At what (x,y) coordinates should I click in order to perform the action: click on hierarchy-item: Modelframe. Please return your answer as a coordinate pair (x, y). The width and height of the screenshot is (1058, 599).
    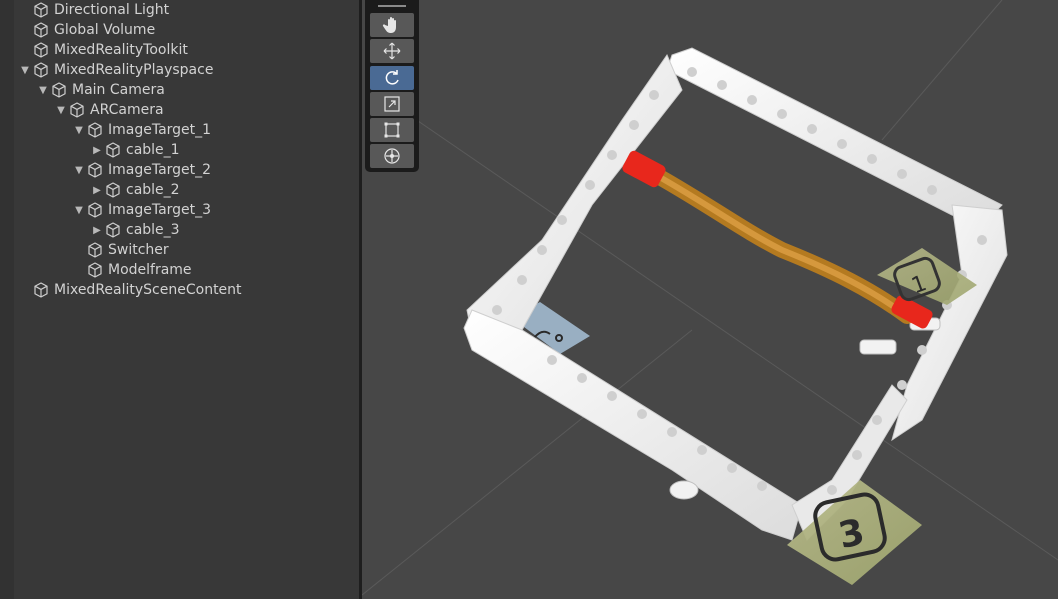
    Looking at the image, I should click on (179, 270).